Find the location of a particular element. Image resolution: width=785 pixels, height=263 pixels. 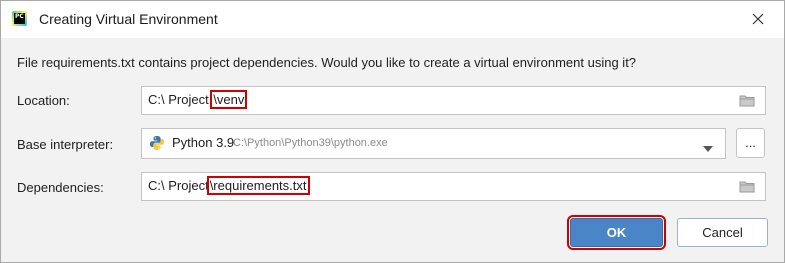

window-title: Creating Virtual Environment is located at coordinates (128, 19).